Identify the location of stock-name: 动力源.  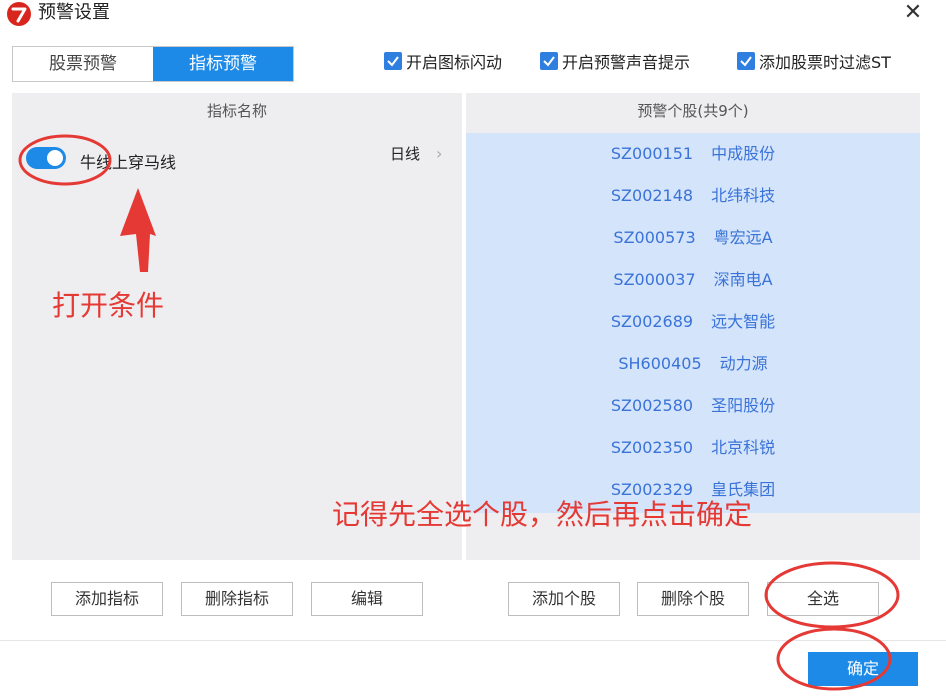
(743, 363).